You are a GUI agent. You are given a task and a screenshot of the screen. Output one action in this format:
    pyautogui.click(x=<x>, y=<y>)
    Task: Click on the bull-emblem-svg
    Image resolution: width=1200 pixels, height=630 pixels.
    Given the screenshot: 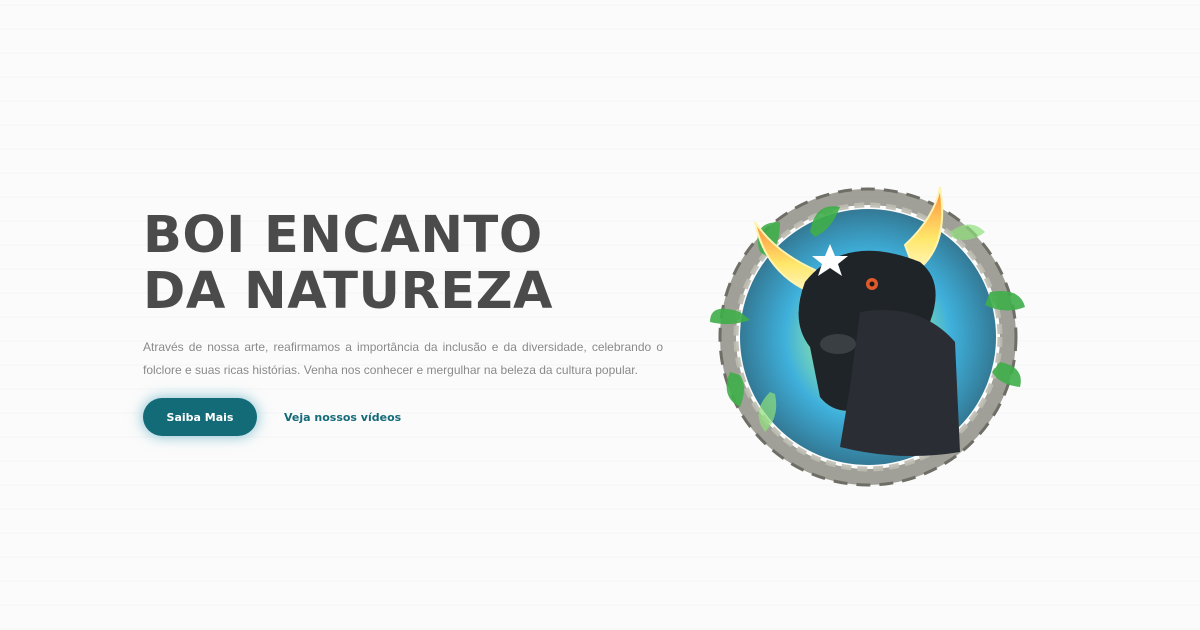 What is the action you would take?
    pyautogui.click(x=867, y=336)
    